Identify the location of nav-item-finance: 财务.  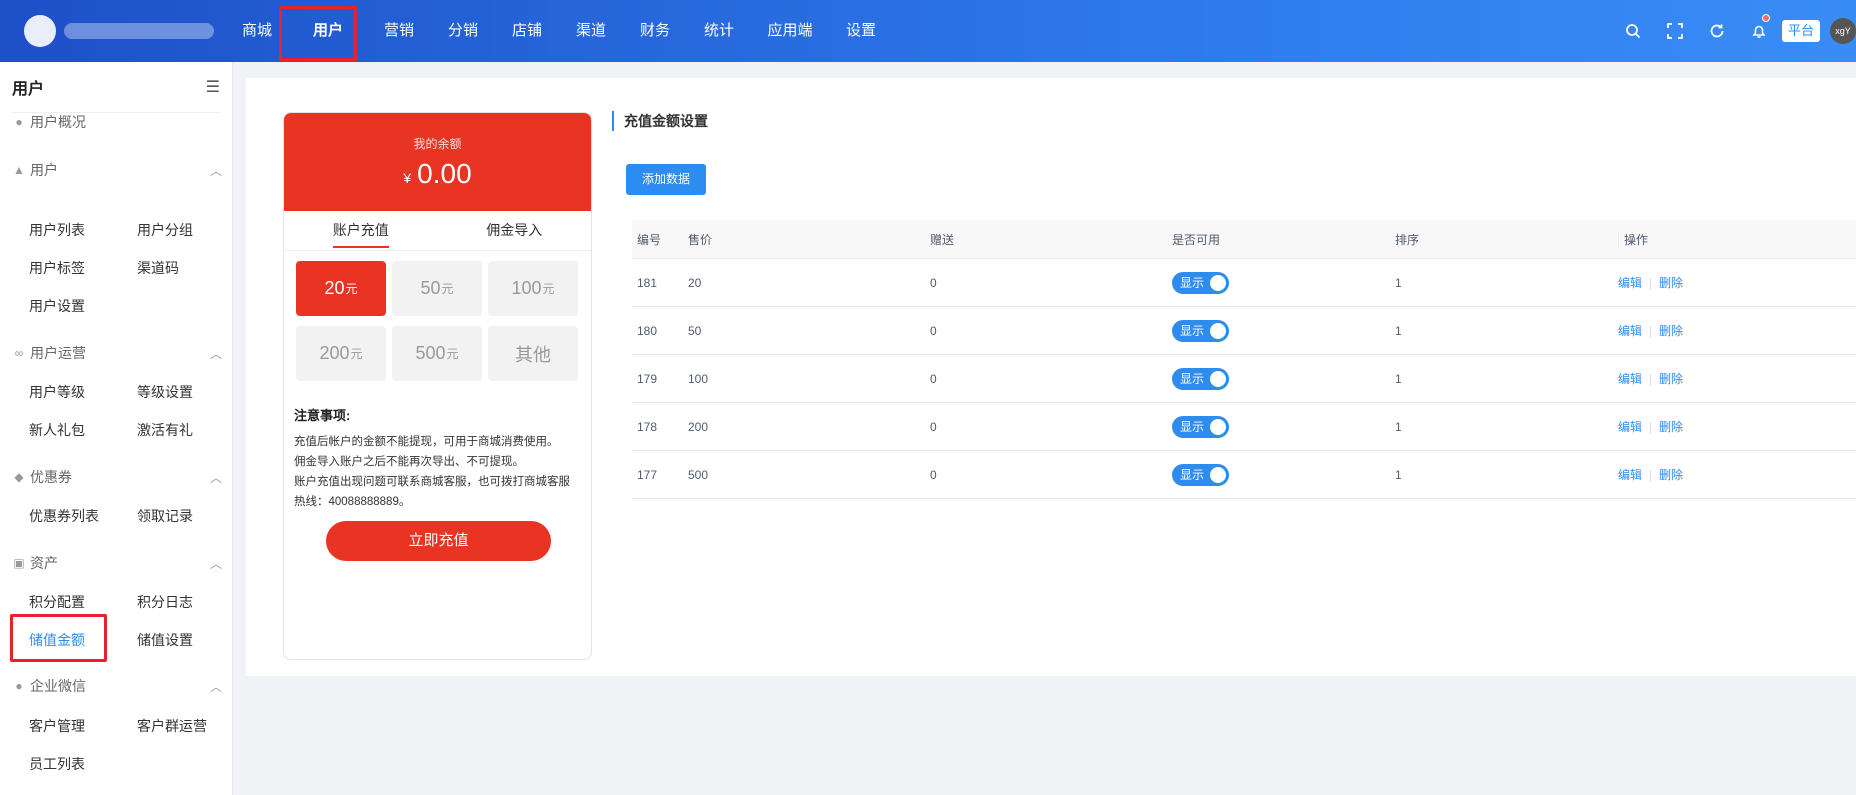
(655, 31).